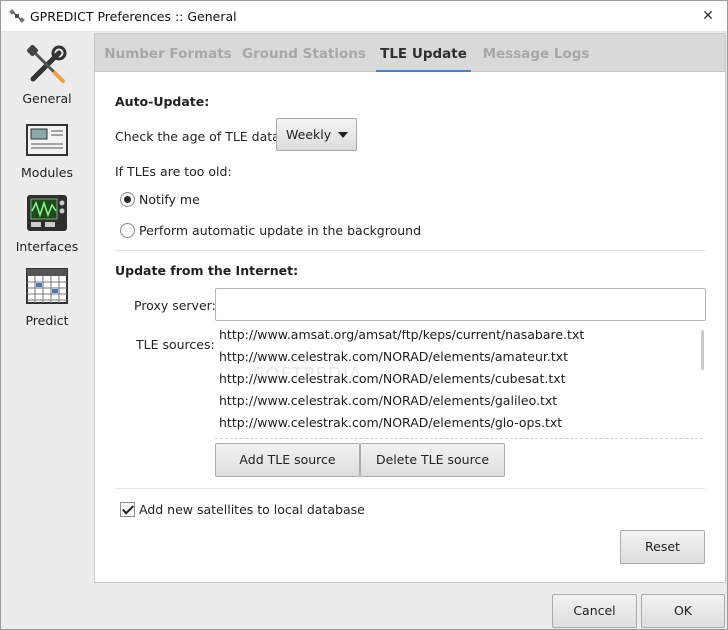 This screenshot has width=728, height=630. What do you see at coordinates (127, 509) in the screenshot?
I see `add-new-sats-checkbox` at bounding box center [127, 509].